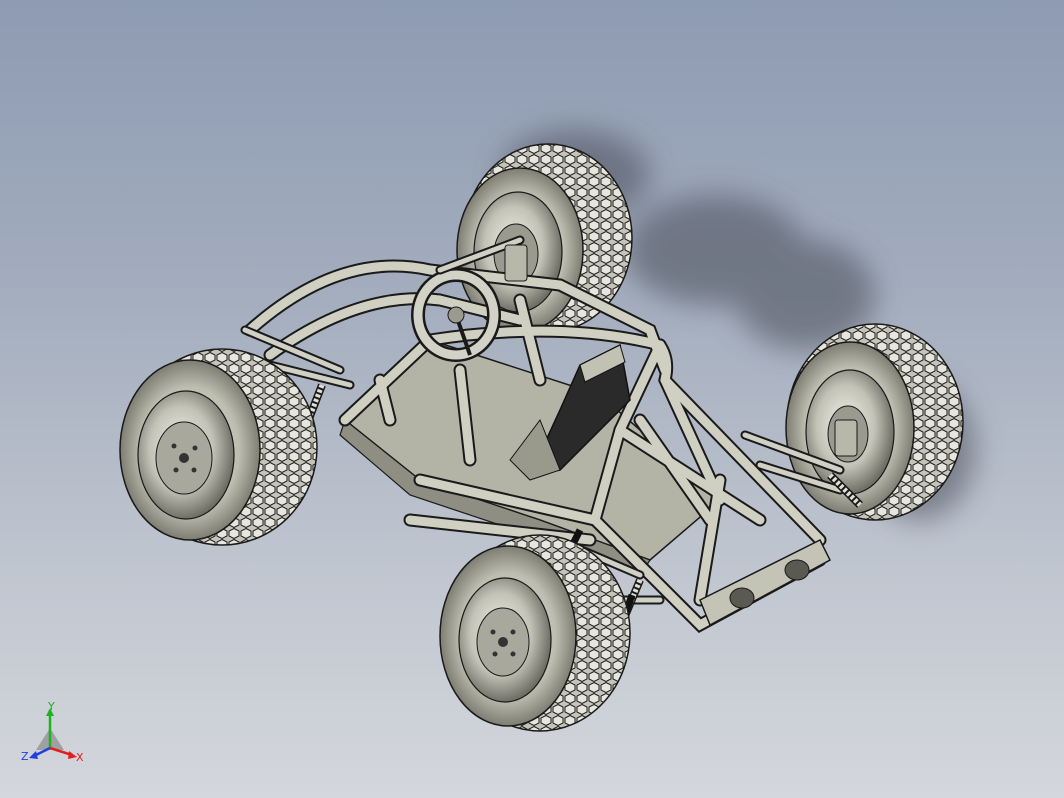 This screenshot has height=798, width=1064. What do you see at coordinates (765, 582) in the screenshot?
I see `rear-crossmember` at bounding box center [765, 582].